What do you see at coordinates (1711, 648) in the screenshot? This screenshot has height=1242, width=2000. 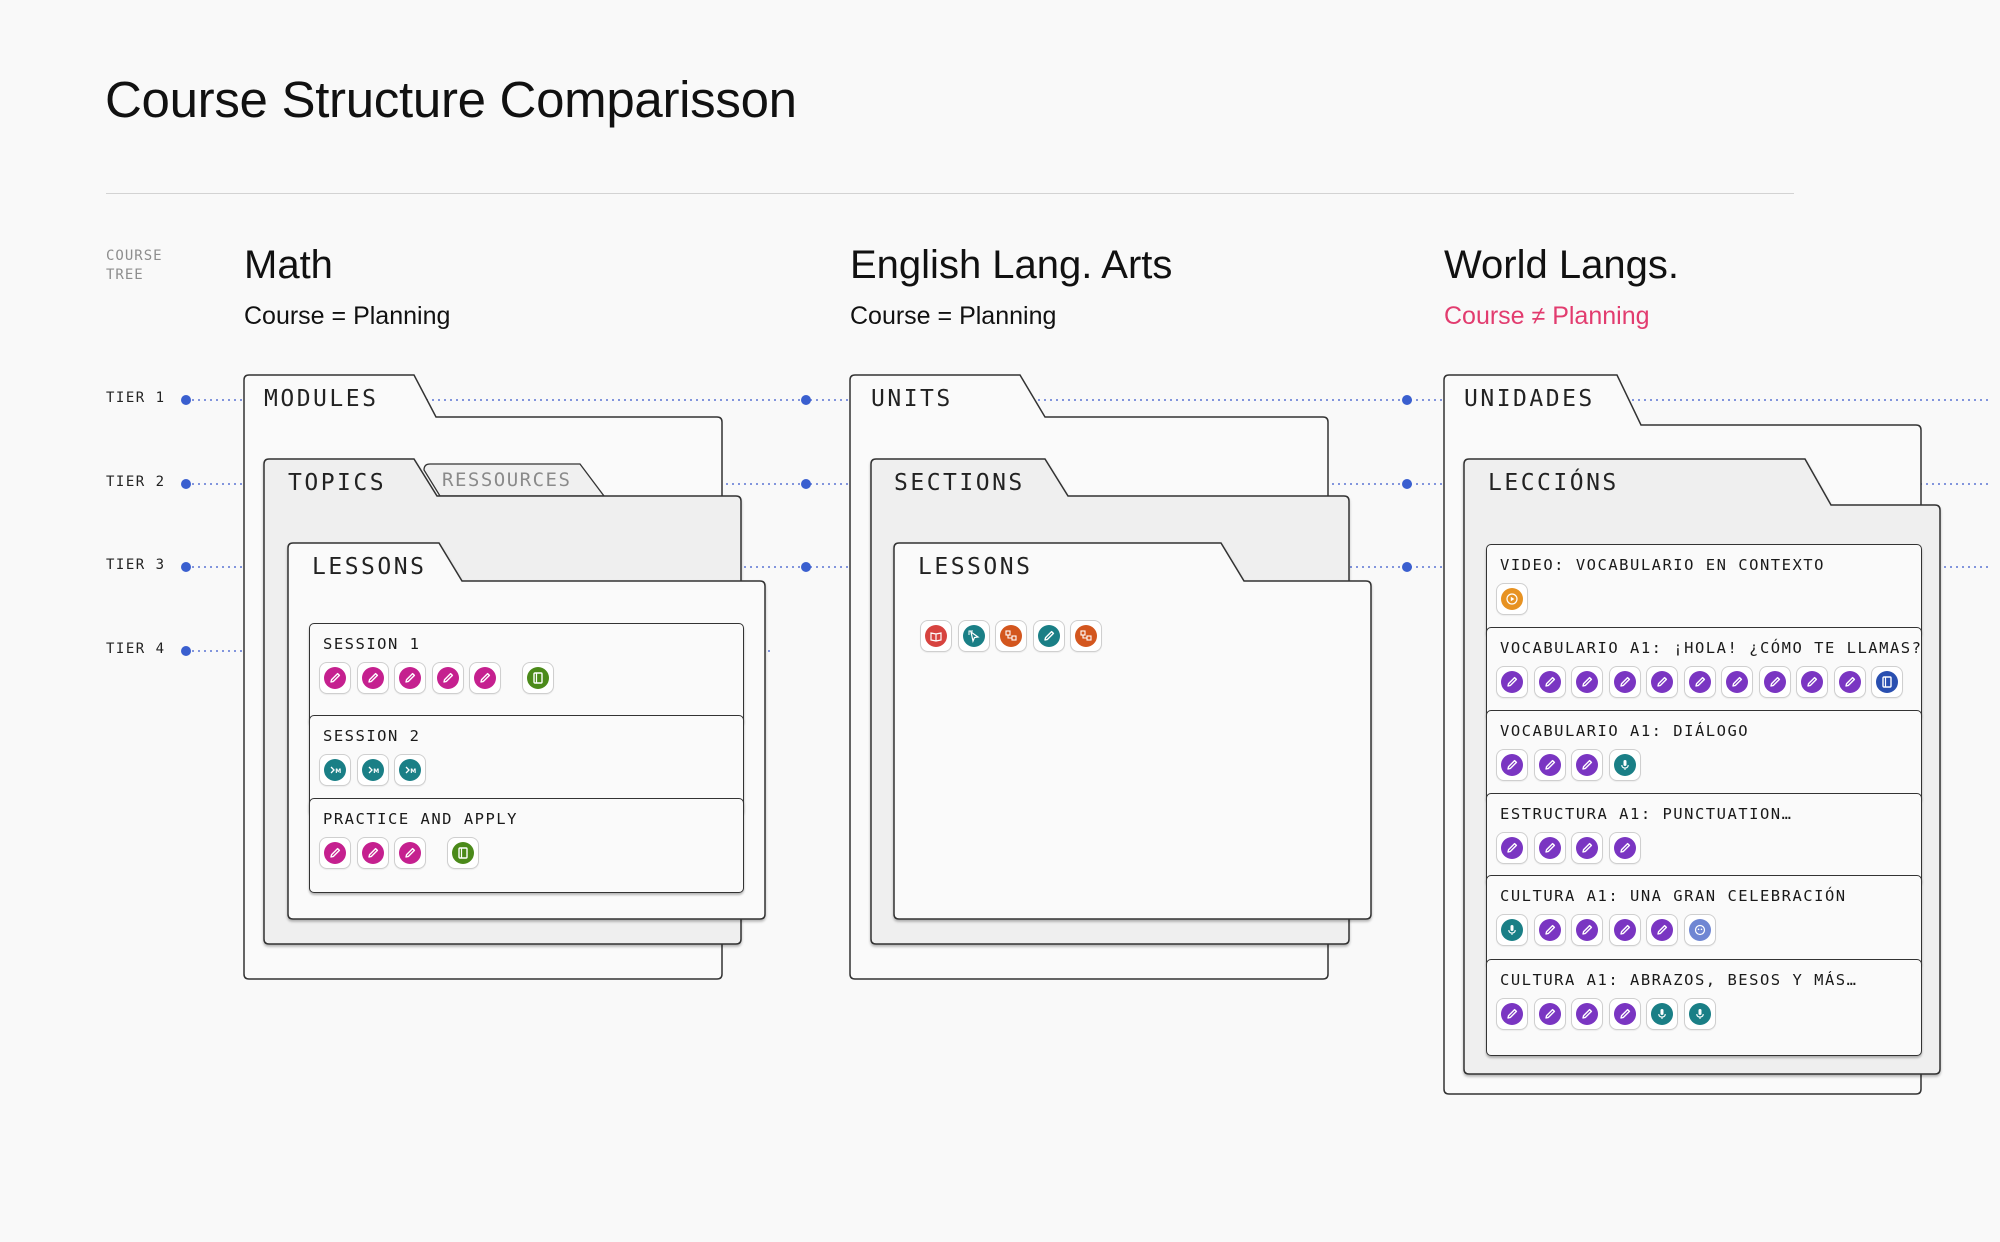 I see `world-lesson-card-2-label: VOCABULARIO A1: ¡HOLA! ¿CÓMO TE LLAMAS?` at bounding box center [1711, 648].